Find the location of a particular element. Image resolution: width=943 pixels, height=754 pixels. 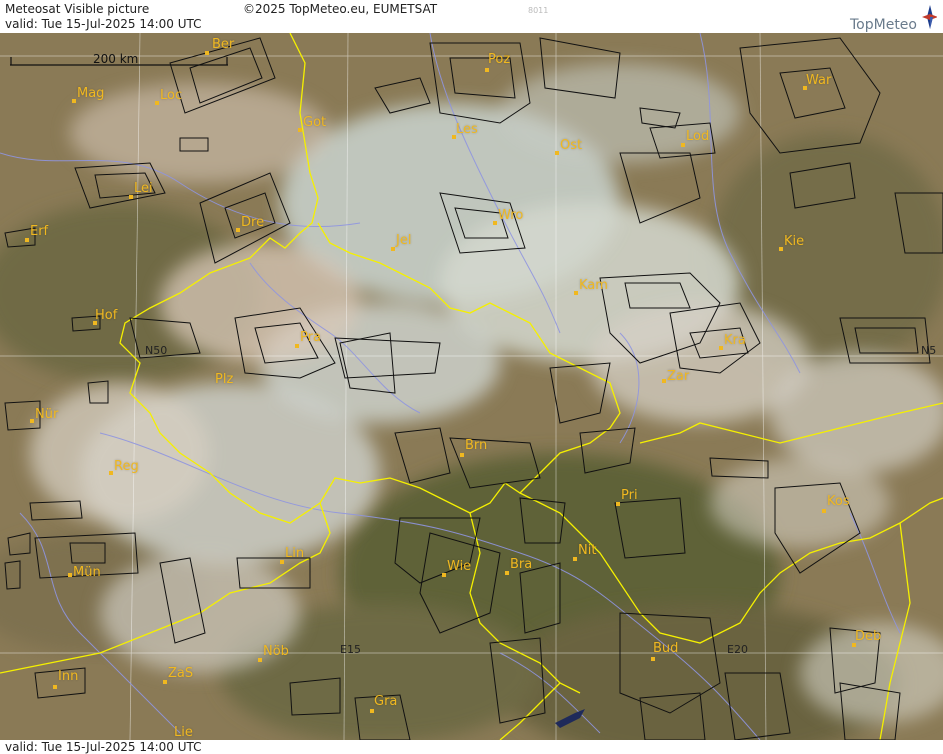

lat-label-n50-left: N50 is located at coordinates (156, 350).